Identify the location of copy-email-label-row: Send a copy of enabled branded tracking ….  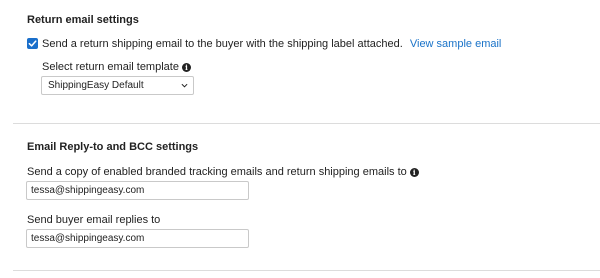
(223, 172).